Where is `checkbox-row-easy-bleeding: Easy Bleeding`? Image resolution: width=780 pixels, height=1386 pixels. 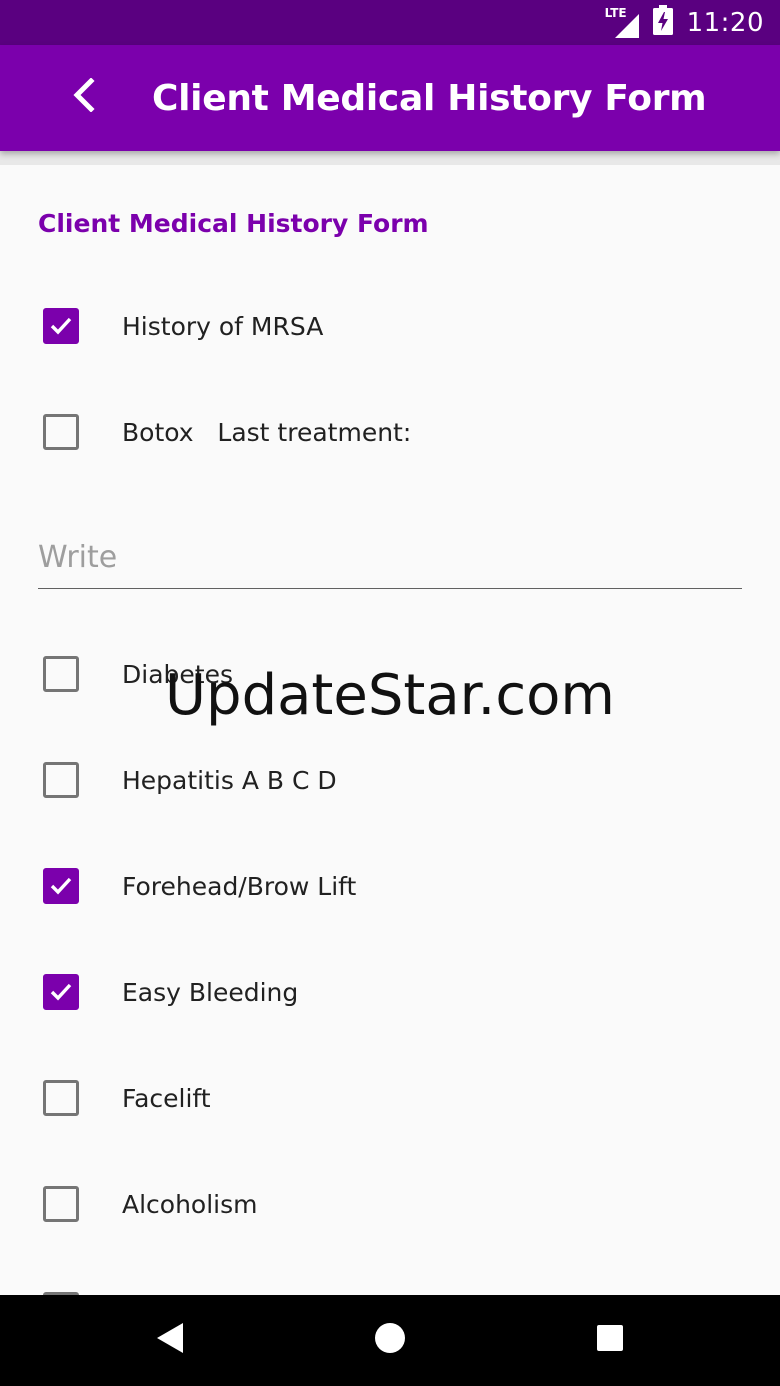 checkbox-row-easy-bleeding: Easy Bleeding is located at coordinates (390, 992).